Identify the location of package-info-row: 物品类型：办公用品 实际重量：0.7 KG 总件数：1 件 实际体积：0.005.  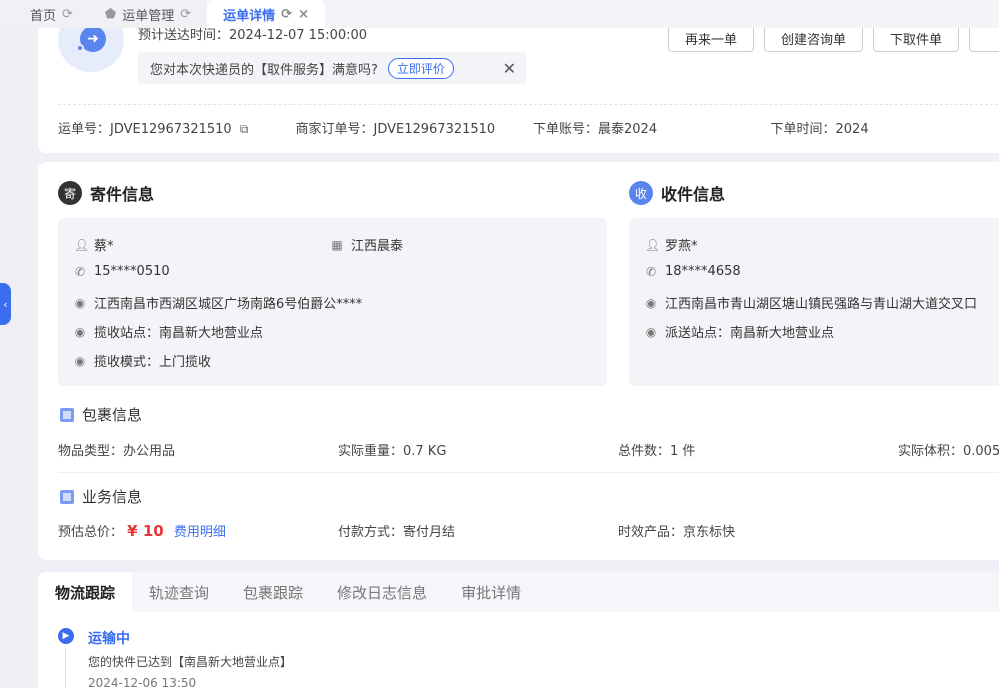
(528, 449).